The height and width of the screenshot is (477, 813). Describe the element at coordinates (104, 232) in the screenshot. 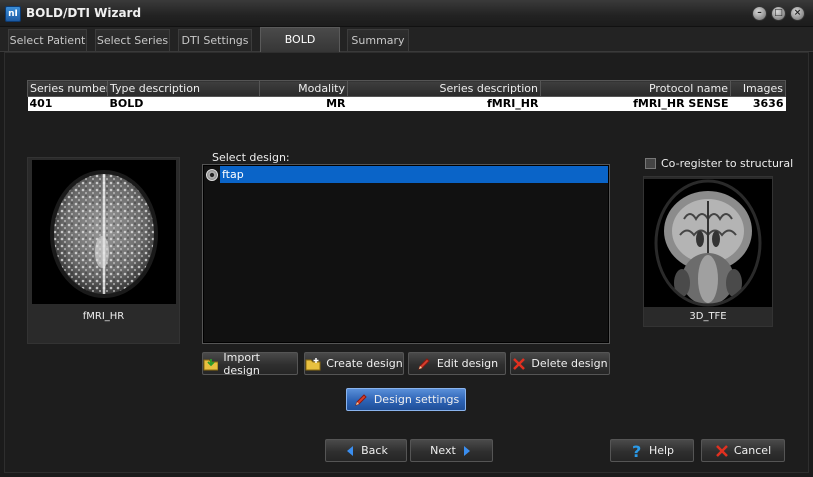

I see `fmri-brain-image` at that location.